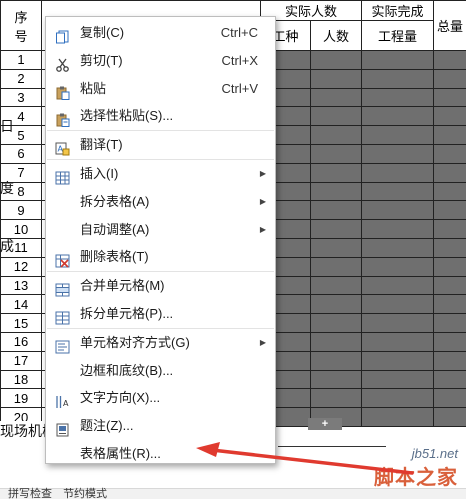  Describe the element at coordinates (21, 341) in the screenshot. I see `row-number-cell: 16` at that location.